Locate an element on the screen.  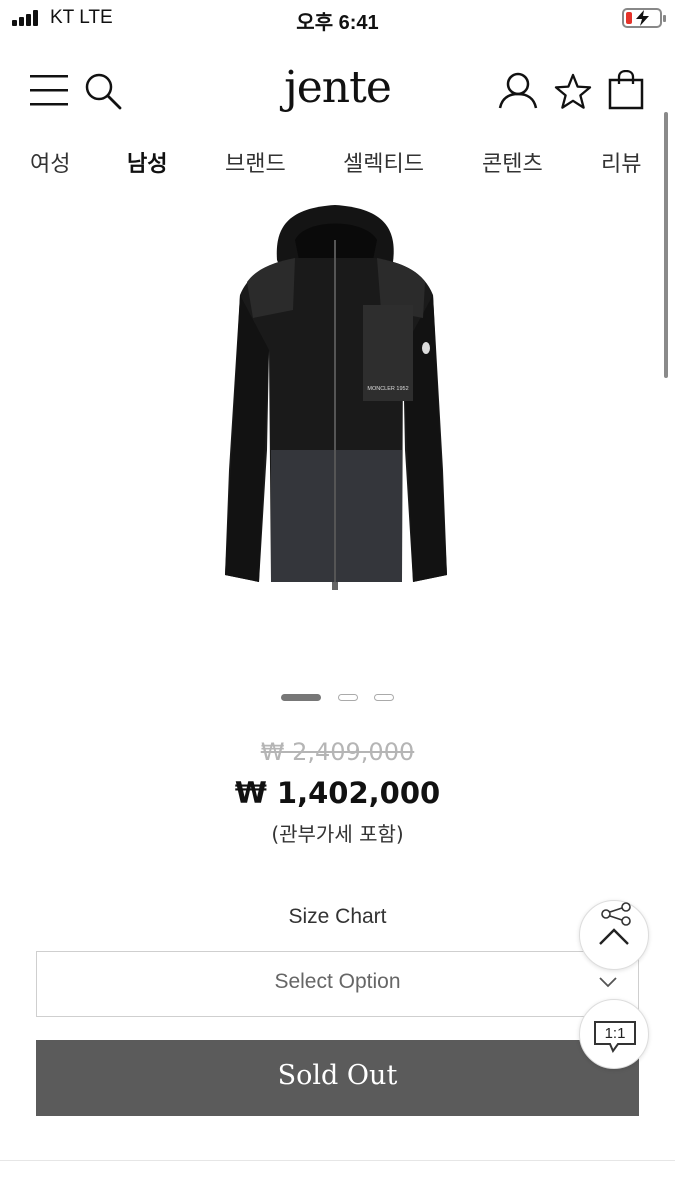
bag-icon is located at coordinates (626, 89).